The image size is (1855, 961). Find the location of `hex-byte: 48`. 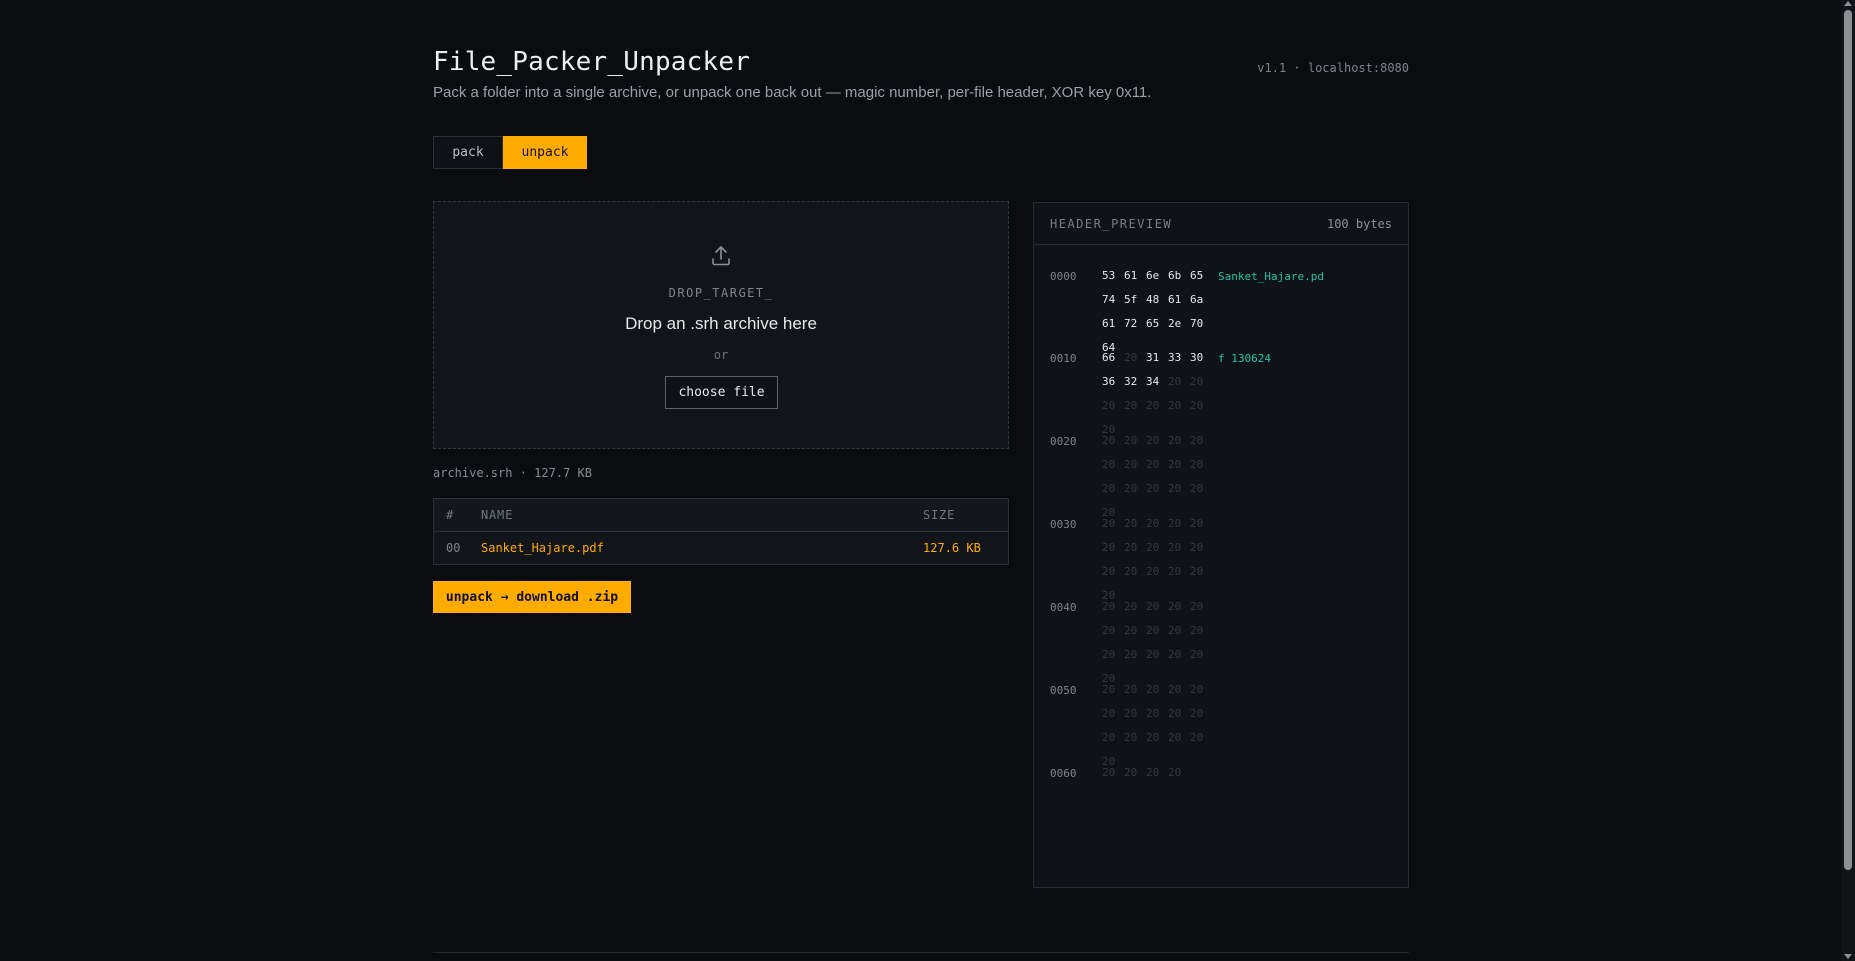

hex-byte: 48 is located at coordinates (1153, 299).